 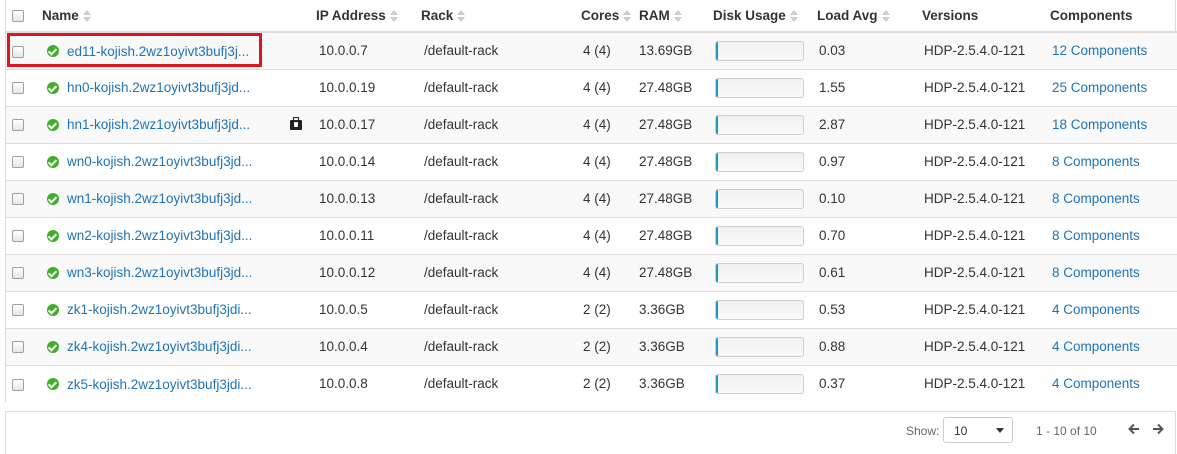 I want to click on column-header-ip: IP Address, so click(x=368, y=16).